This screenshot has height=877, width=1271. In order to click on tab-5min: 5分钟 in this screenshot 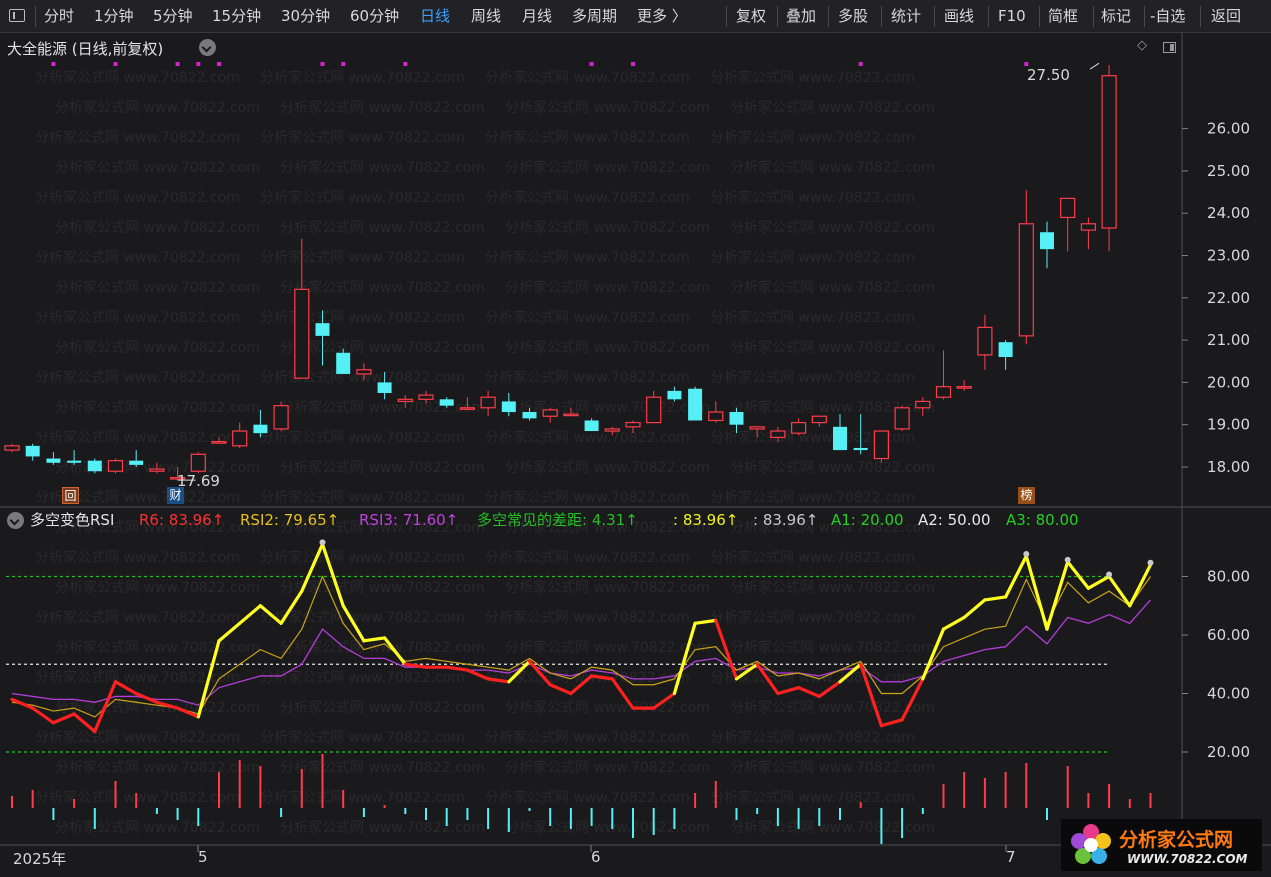, I will do `click(173, 16)`.